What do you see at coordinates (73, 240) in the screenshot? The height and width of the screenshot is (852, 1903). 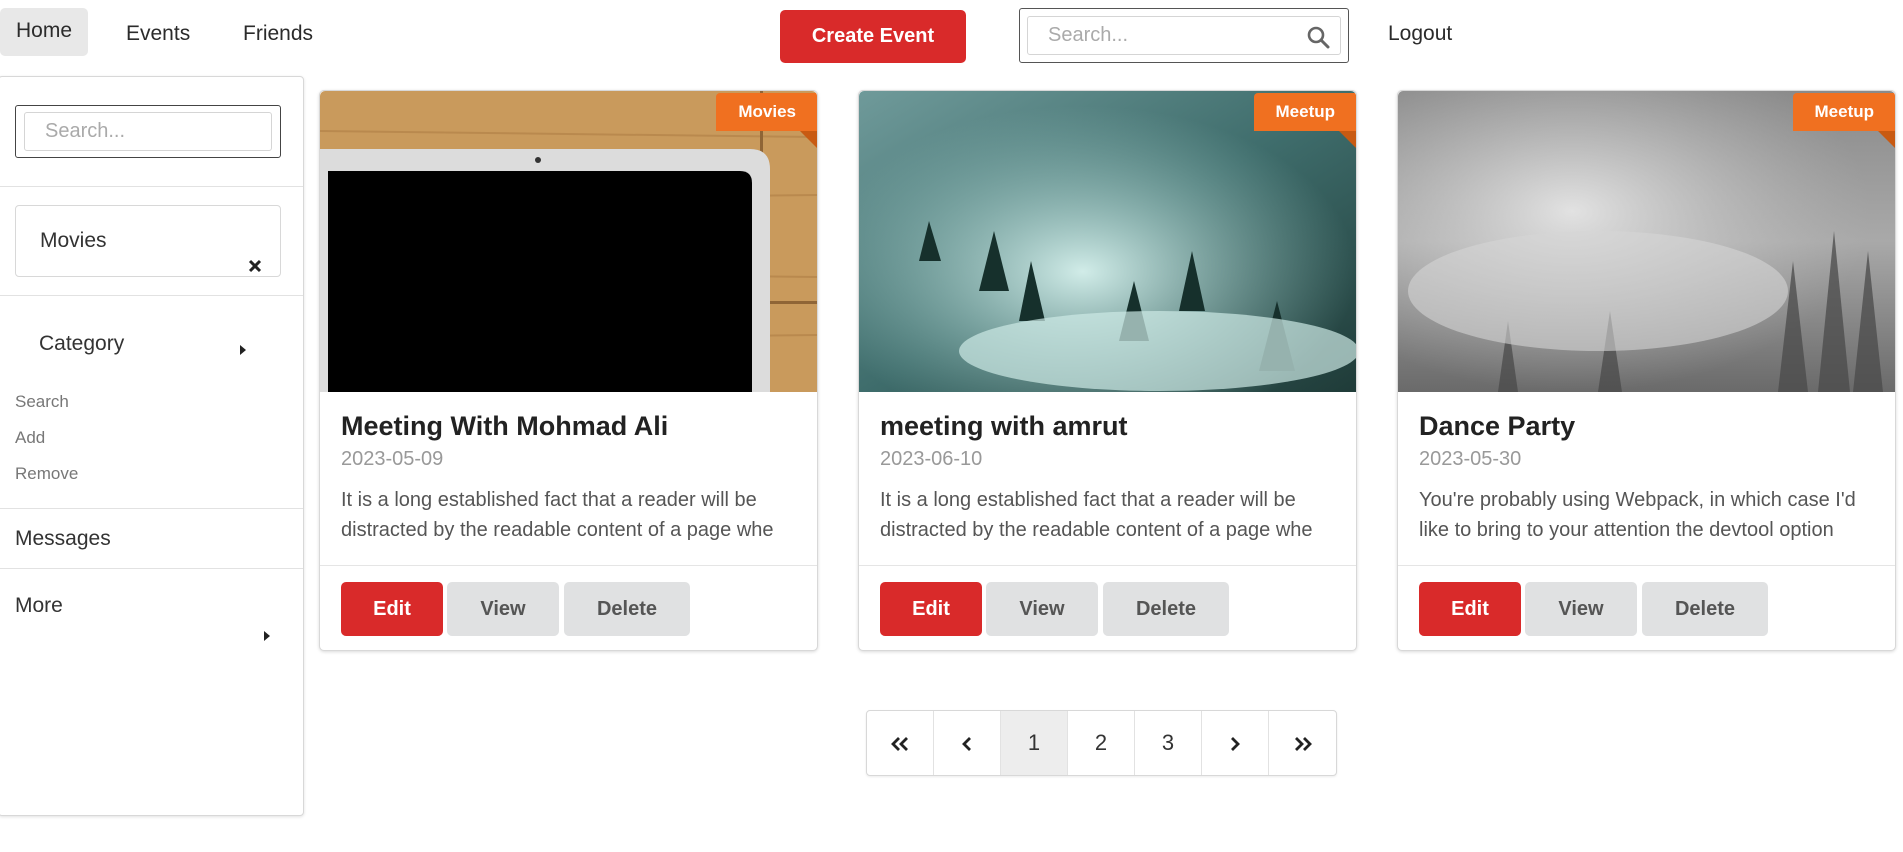 I see `filter-chip-label: Movies` at bounding box center [73, 240].